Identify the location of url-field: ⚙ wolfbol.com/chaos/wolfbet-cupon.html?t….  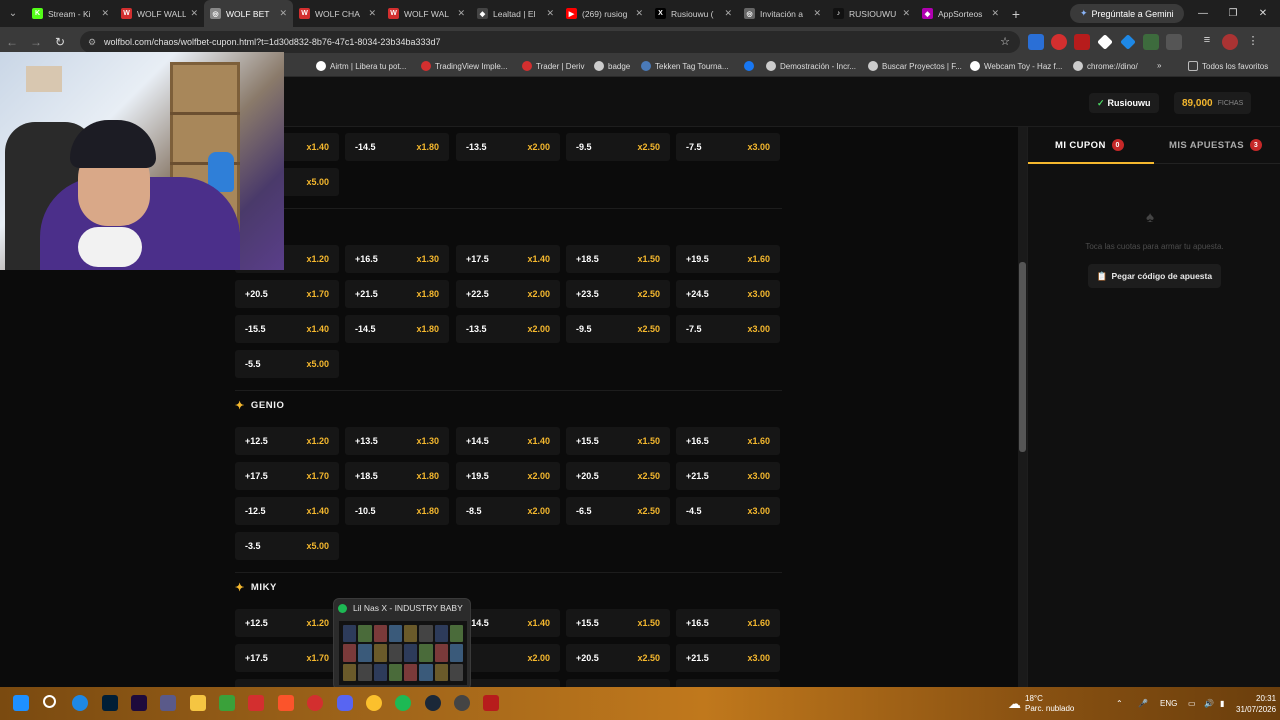
(550, 42).